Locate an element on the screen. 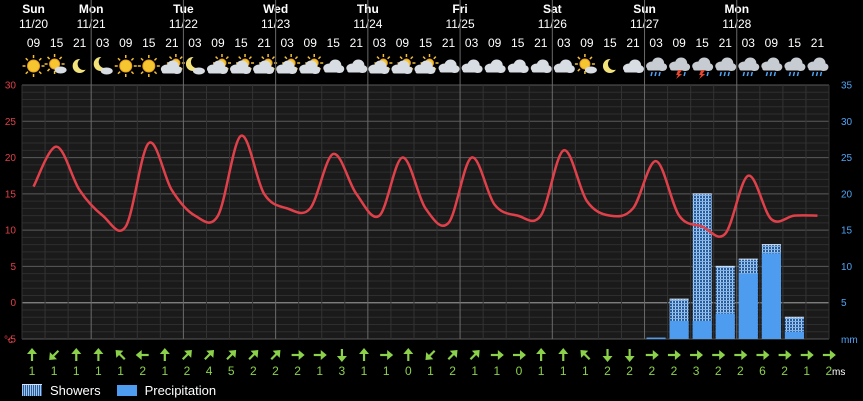 The height and width of the screenshot is (401, 863). right-axis-tick: 35 is located at coordinates (847, 86).